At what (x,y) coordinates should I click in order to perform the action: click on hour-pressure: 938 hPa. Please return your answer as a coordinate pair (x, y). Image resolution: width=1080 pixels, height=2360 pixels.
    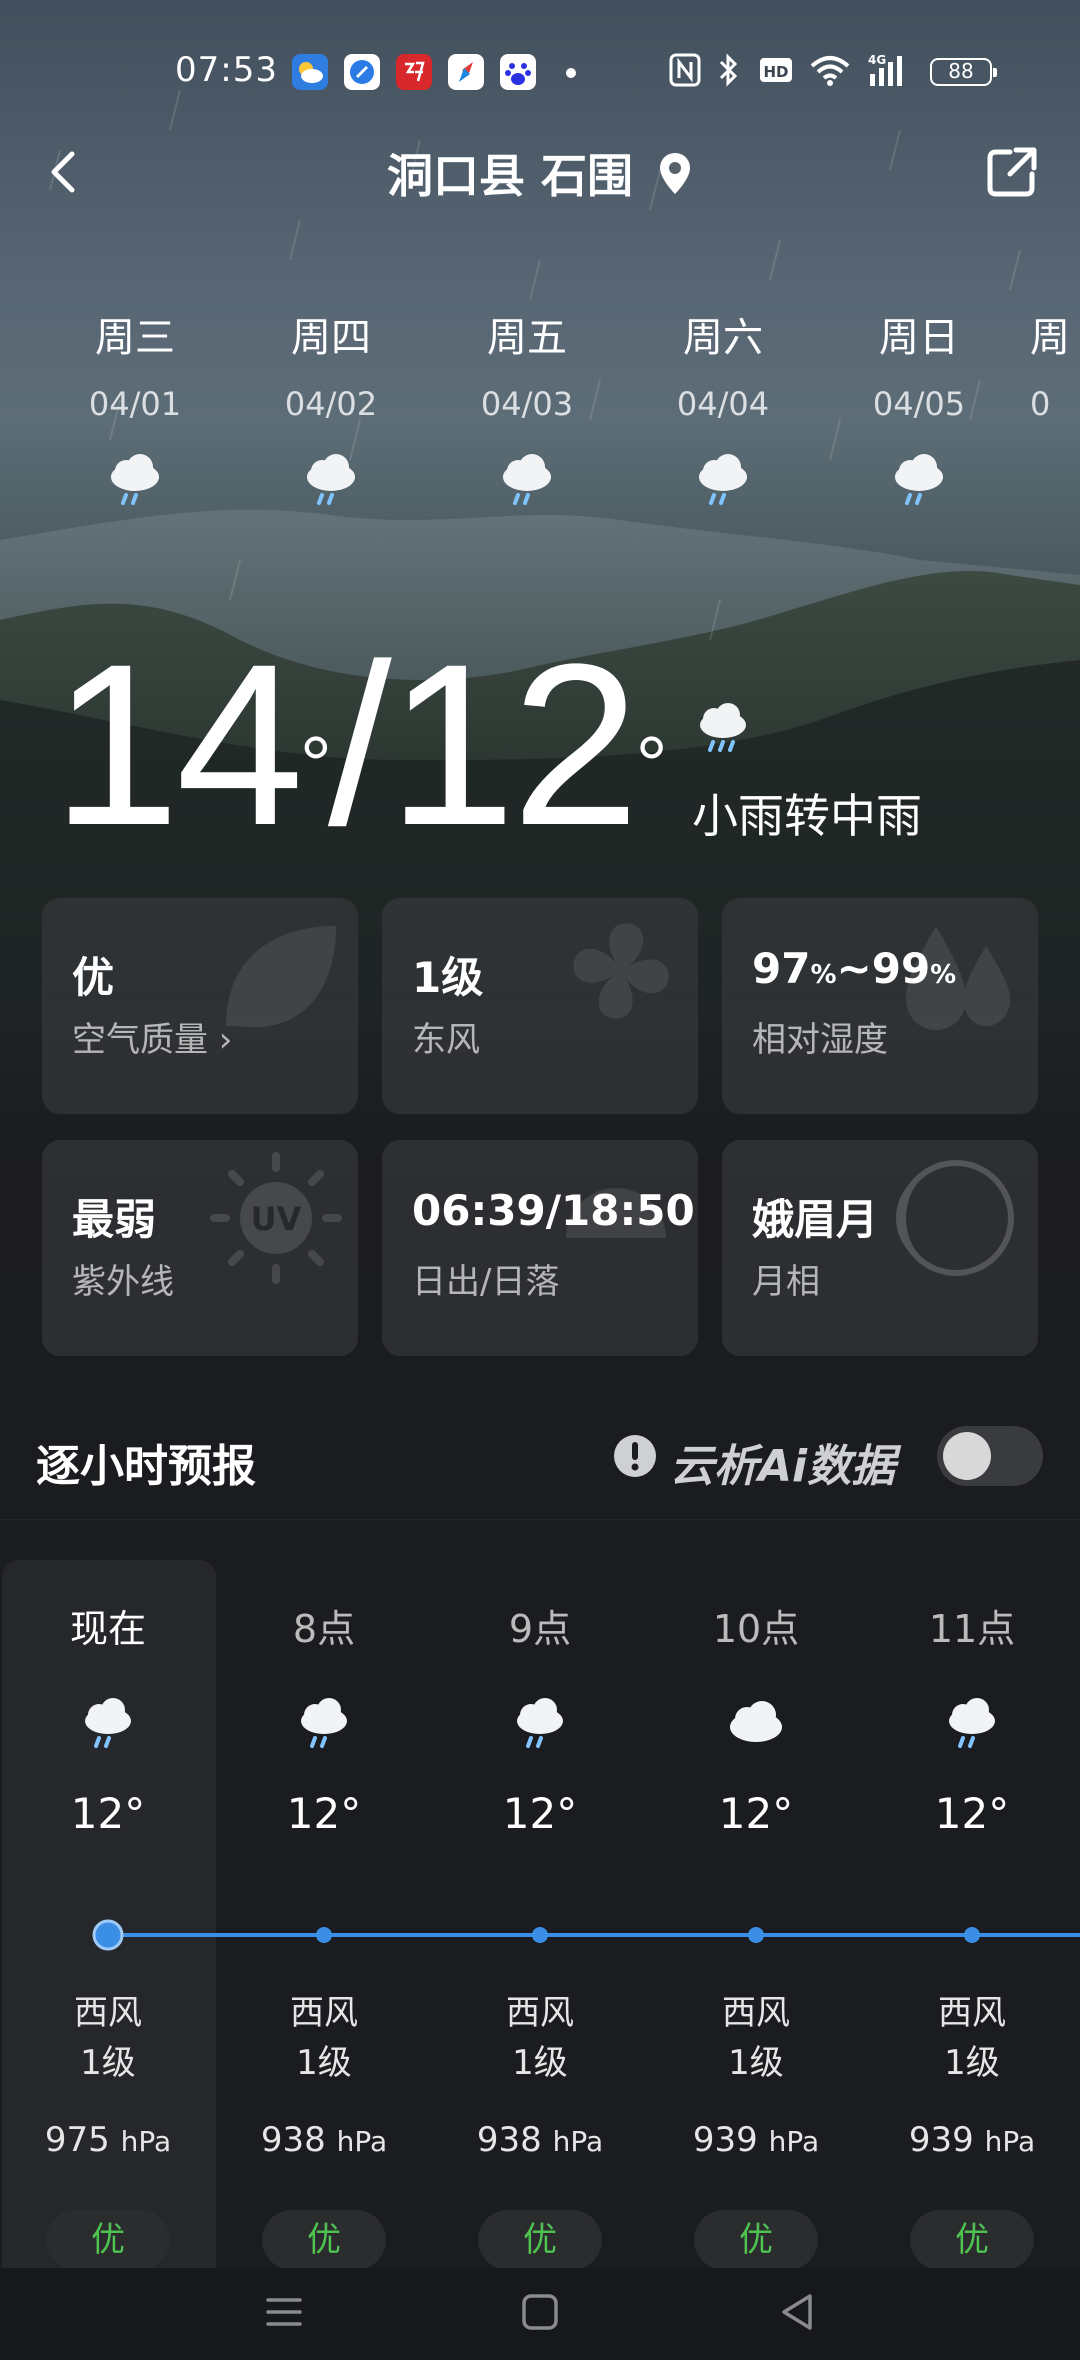
    Looking at the image, I should click on (324, 2140).